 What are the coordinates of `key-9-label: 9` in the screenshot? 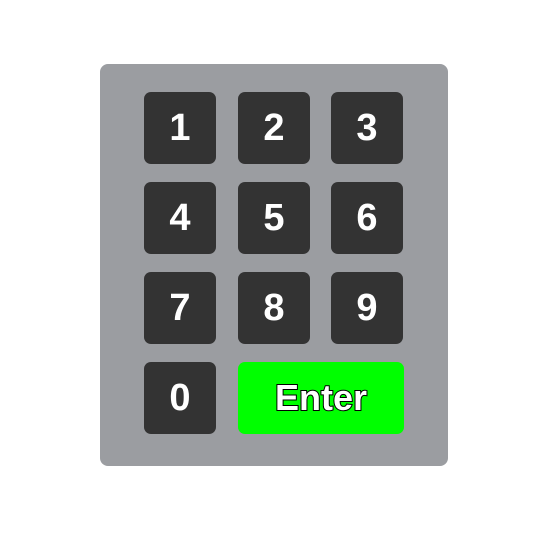 It's located at (367, 307).